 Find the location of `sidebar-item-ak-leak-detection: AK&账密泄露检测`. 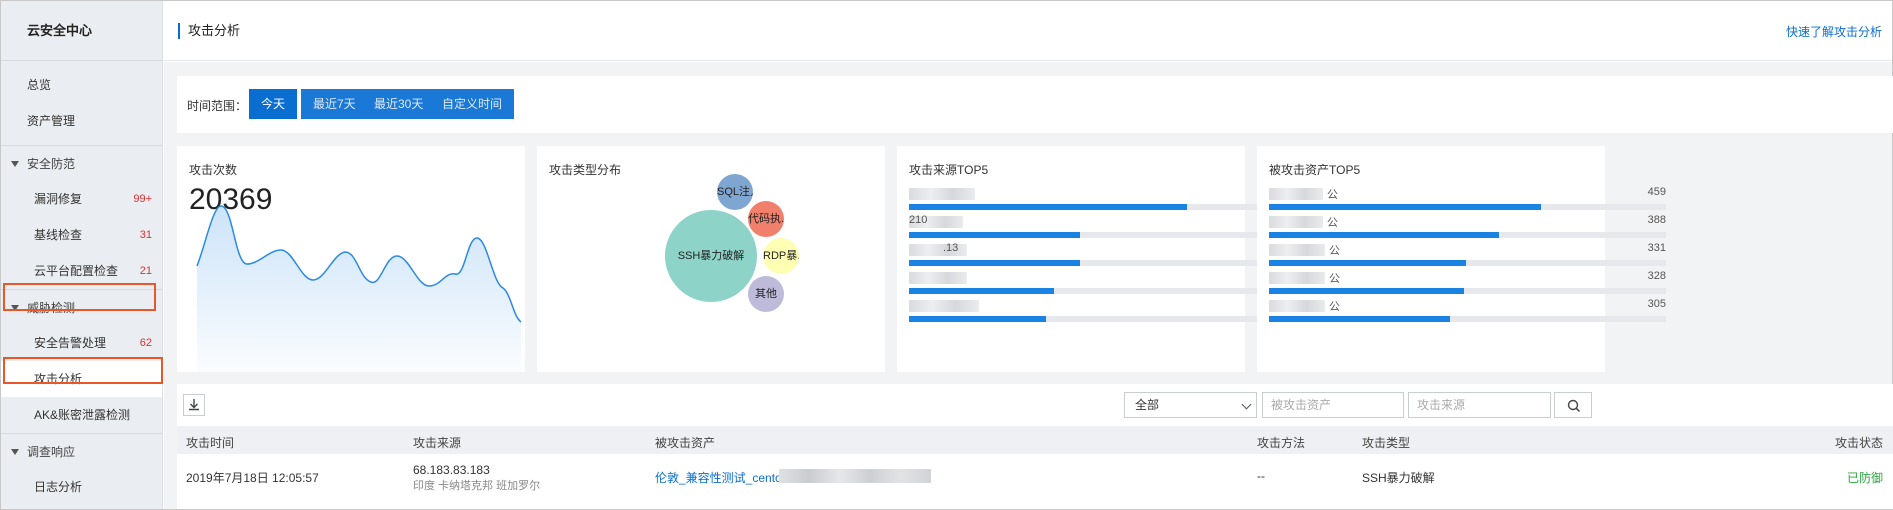

sidebar-item-ak-leak-detection: AK&账密泄露检测 is located at coordinates (81, 415).